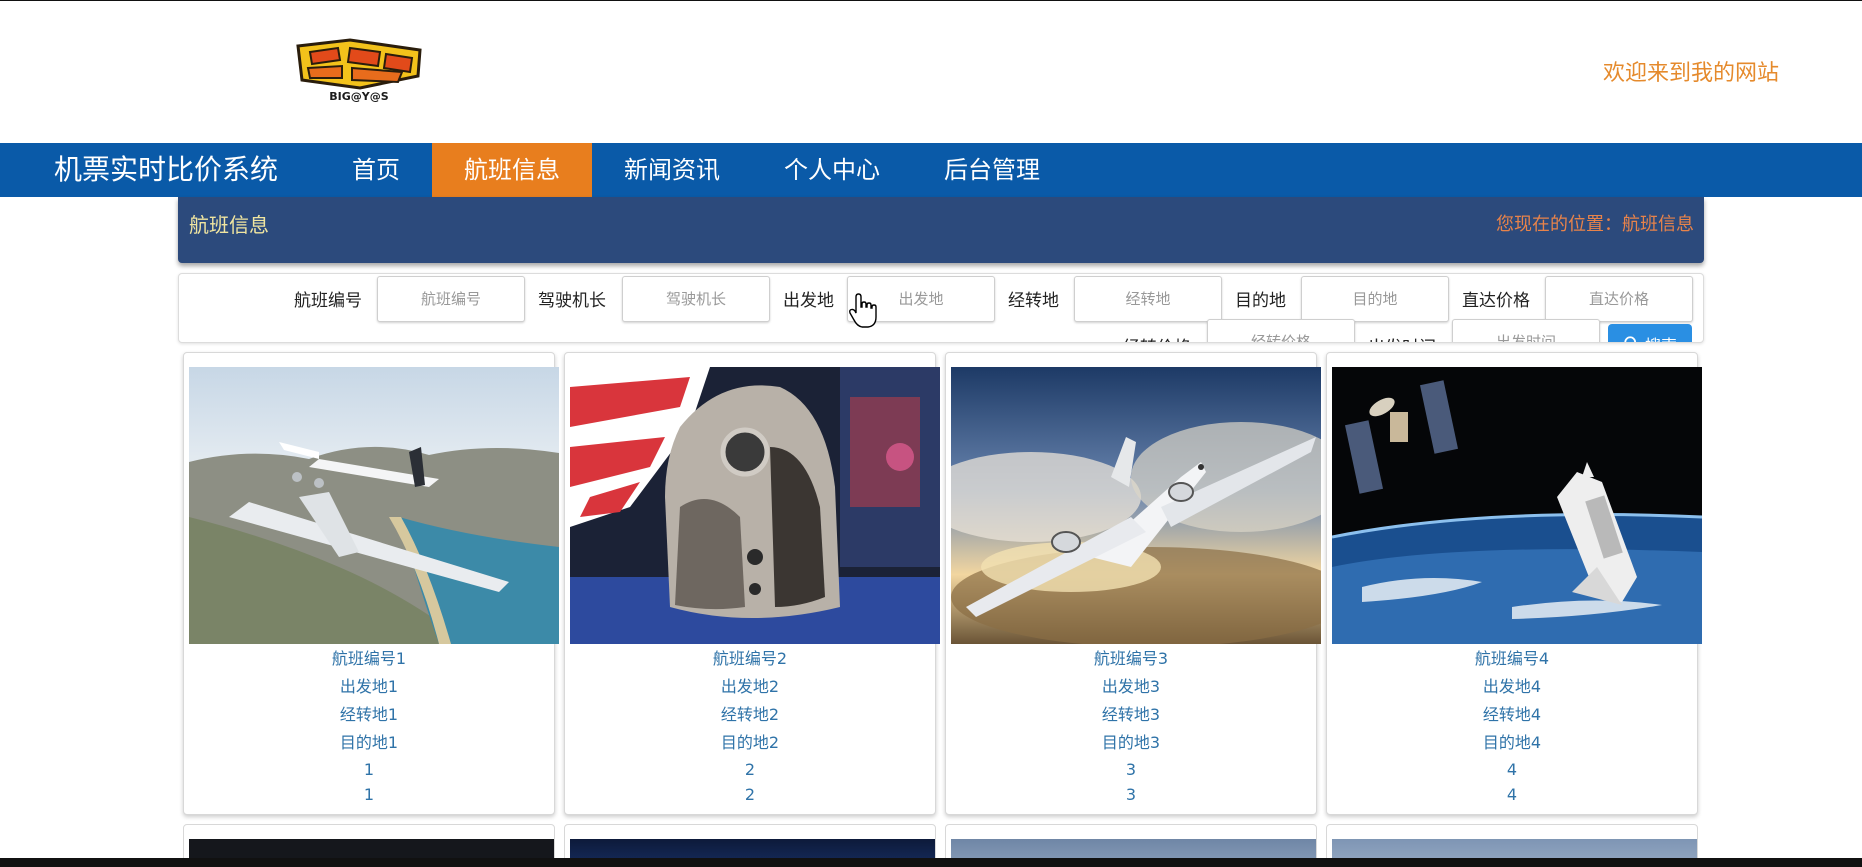  I want to click on hand-cursor-icon, so click(863, 310).